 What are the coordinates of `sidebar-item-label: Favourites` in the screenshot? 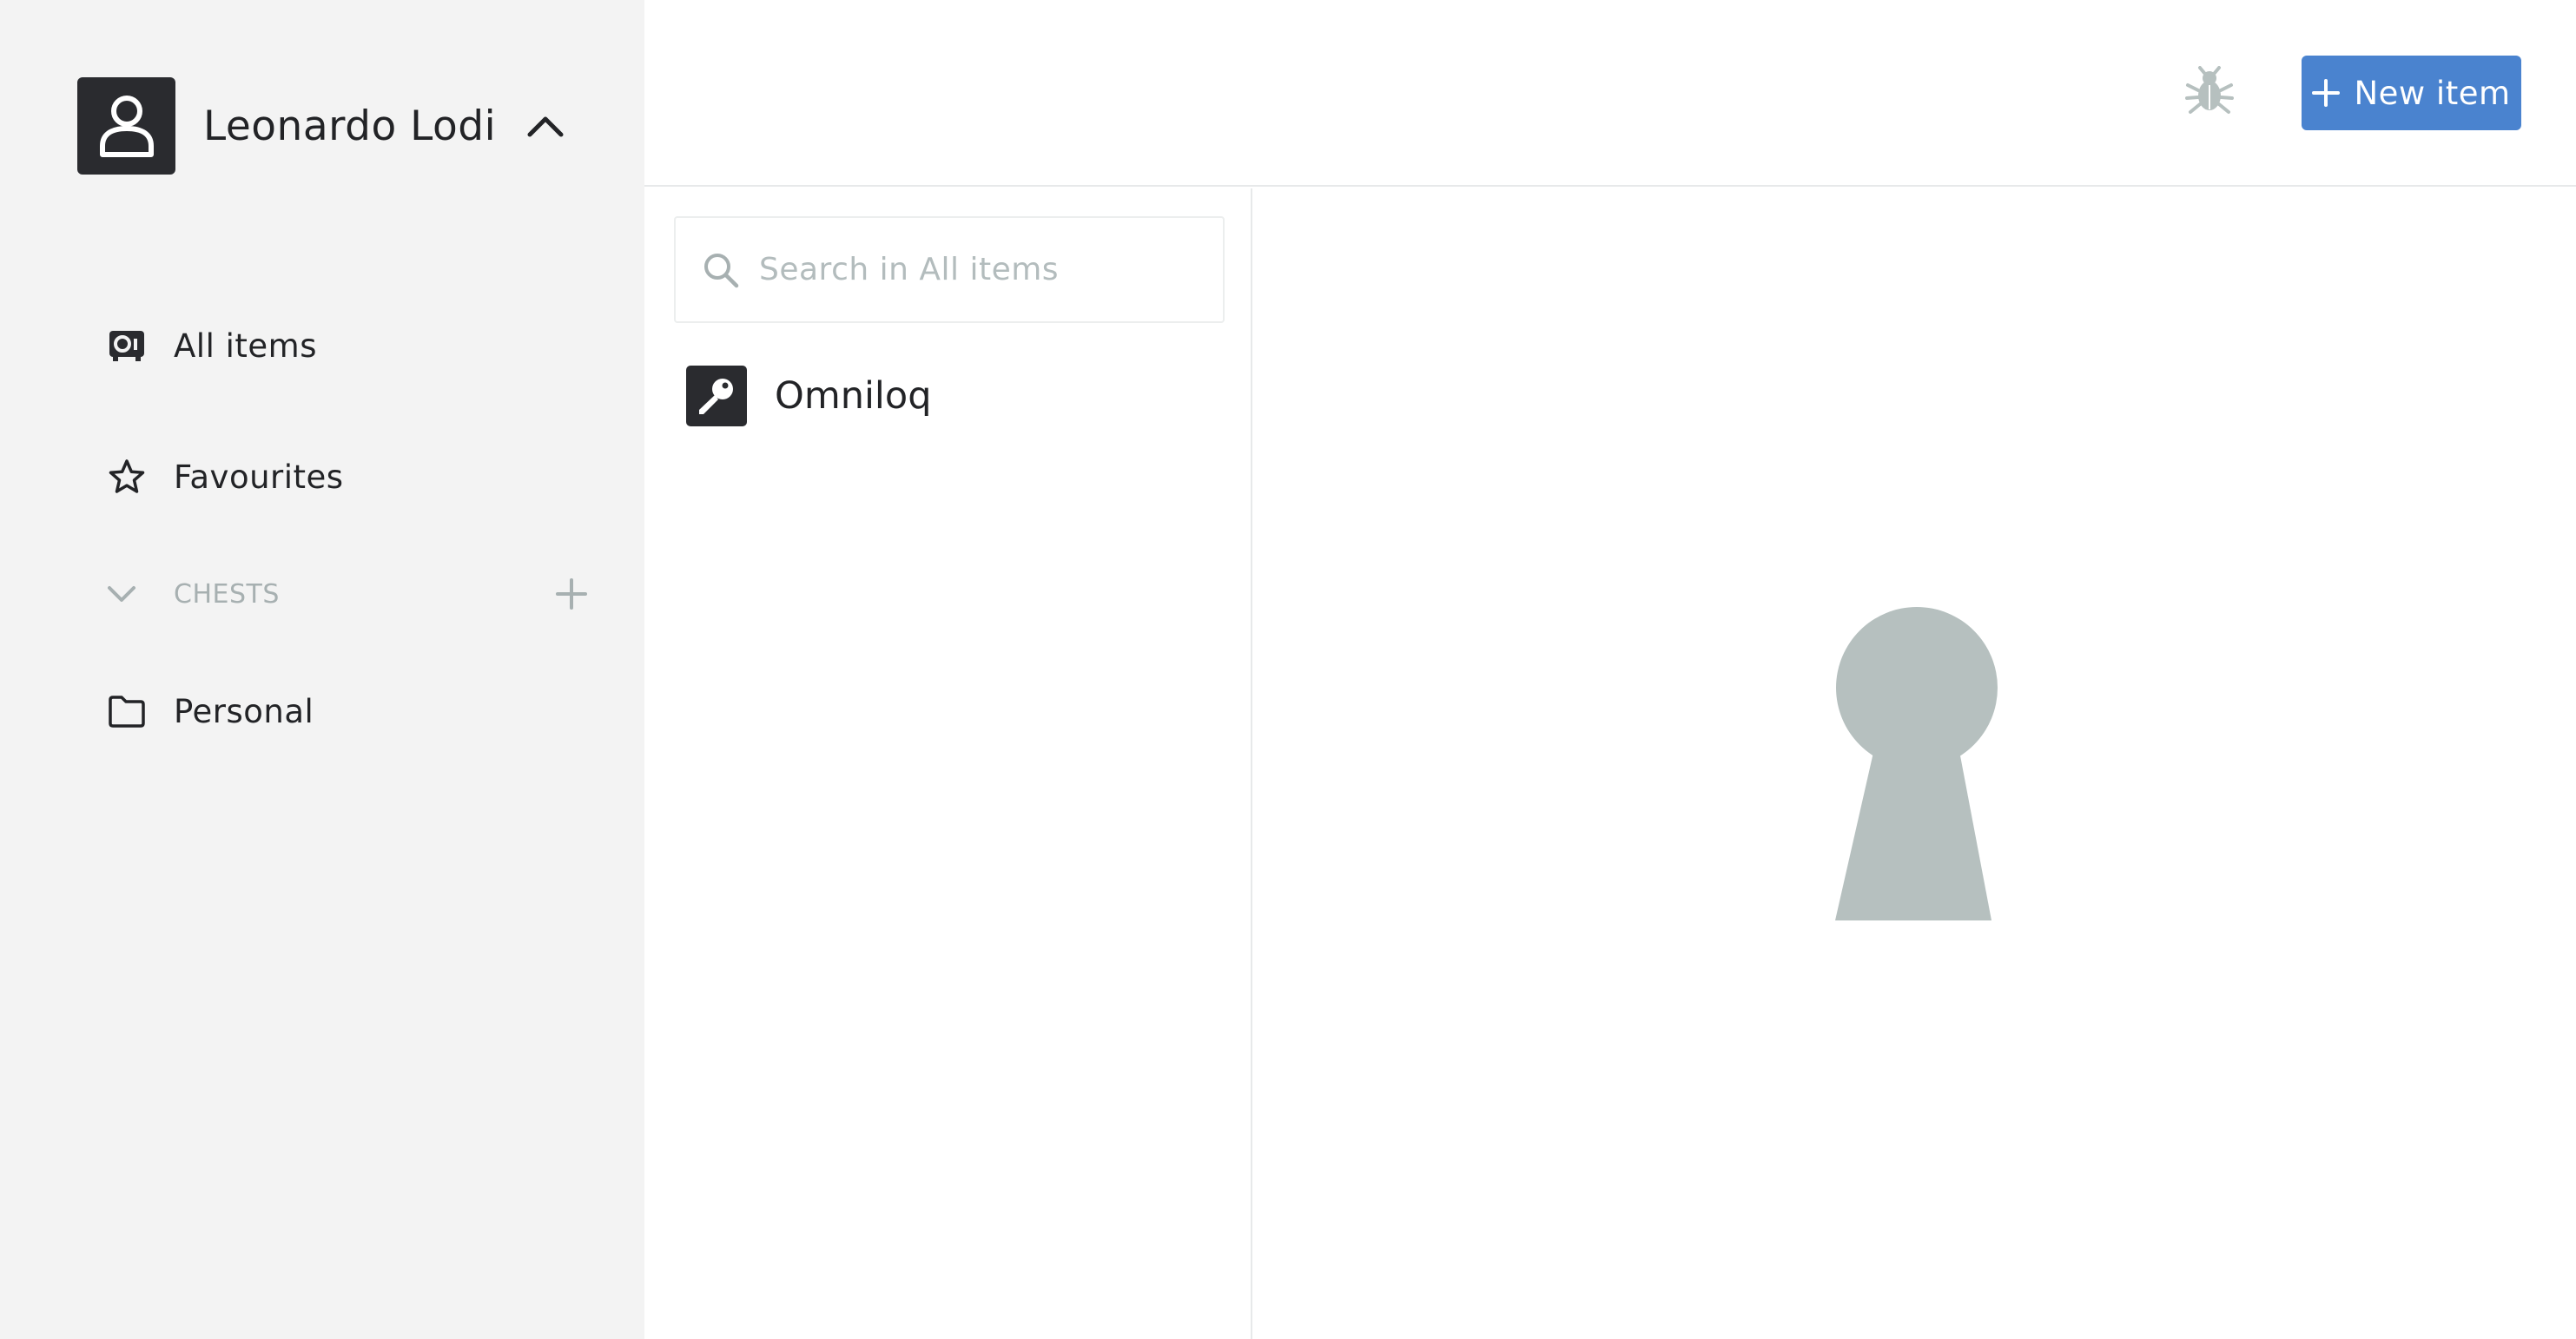 It's located at (259, 477).